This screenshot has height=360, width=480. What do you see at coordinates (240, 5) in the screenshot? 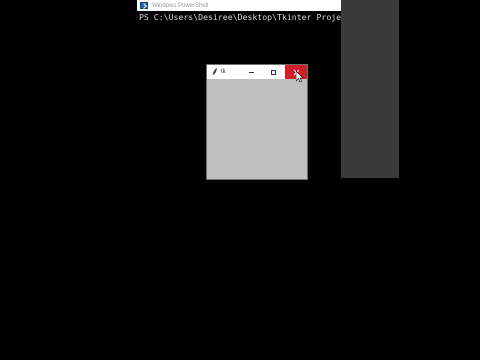
I see `powershell-titlebar: Windows PowerShell` at bounding box center [240, 5].